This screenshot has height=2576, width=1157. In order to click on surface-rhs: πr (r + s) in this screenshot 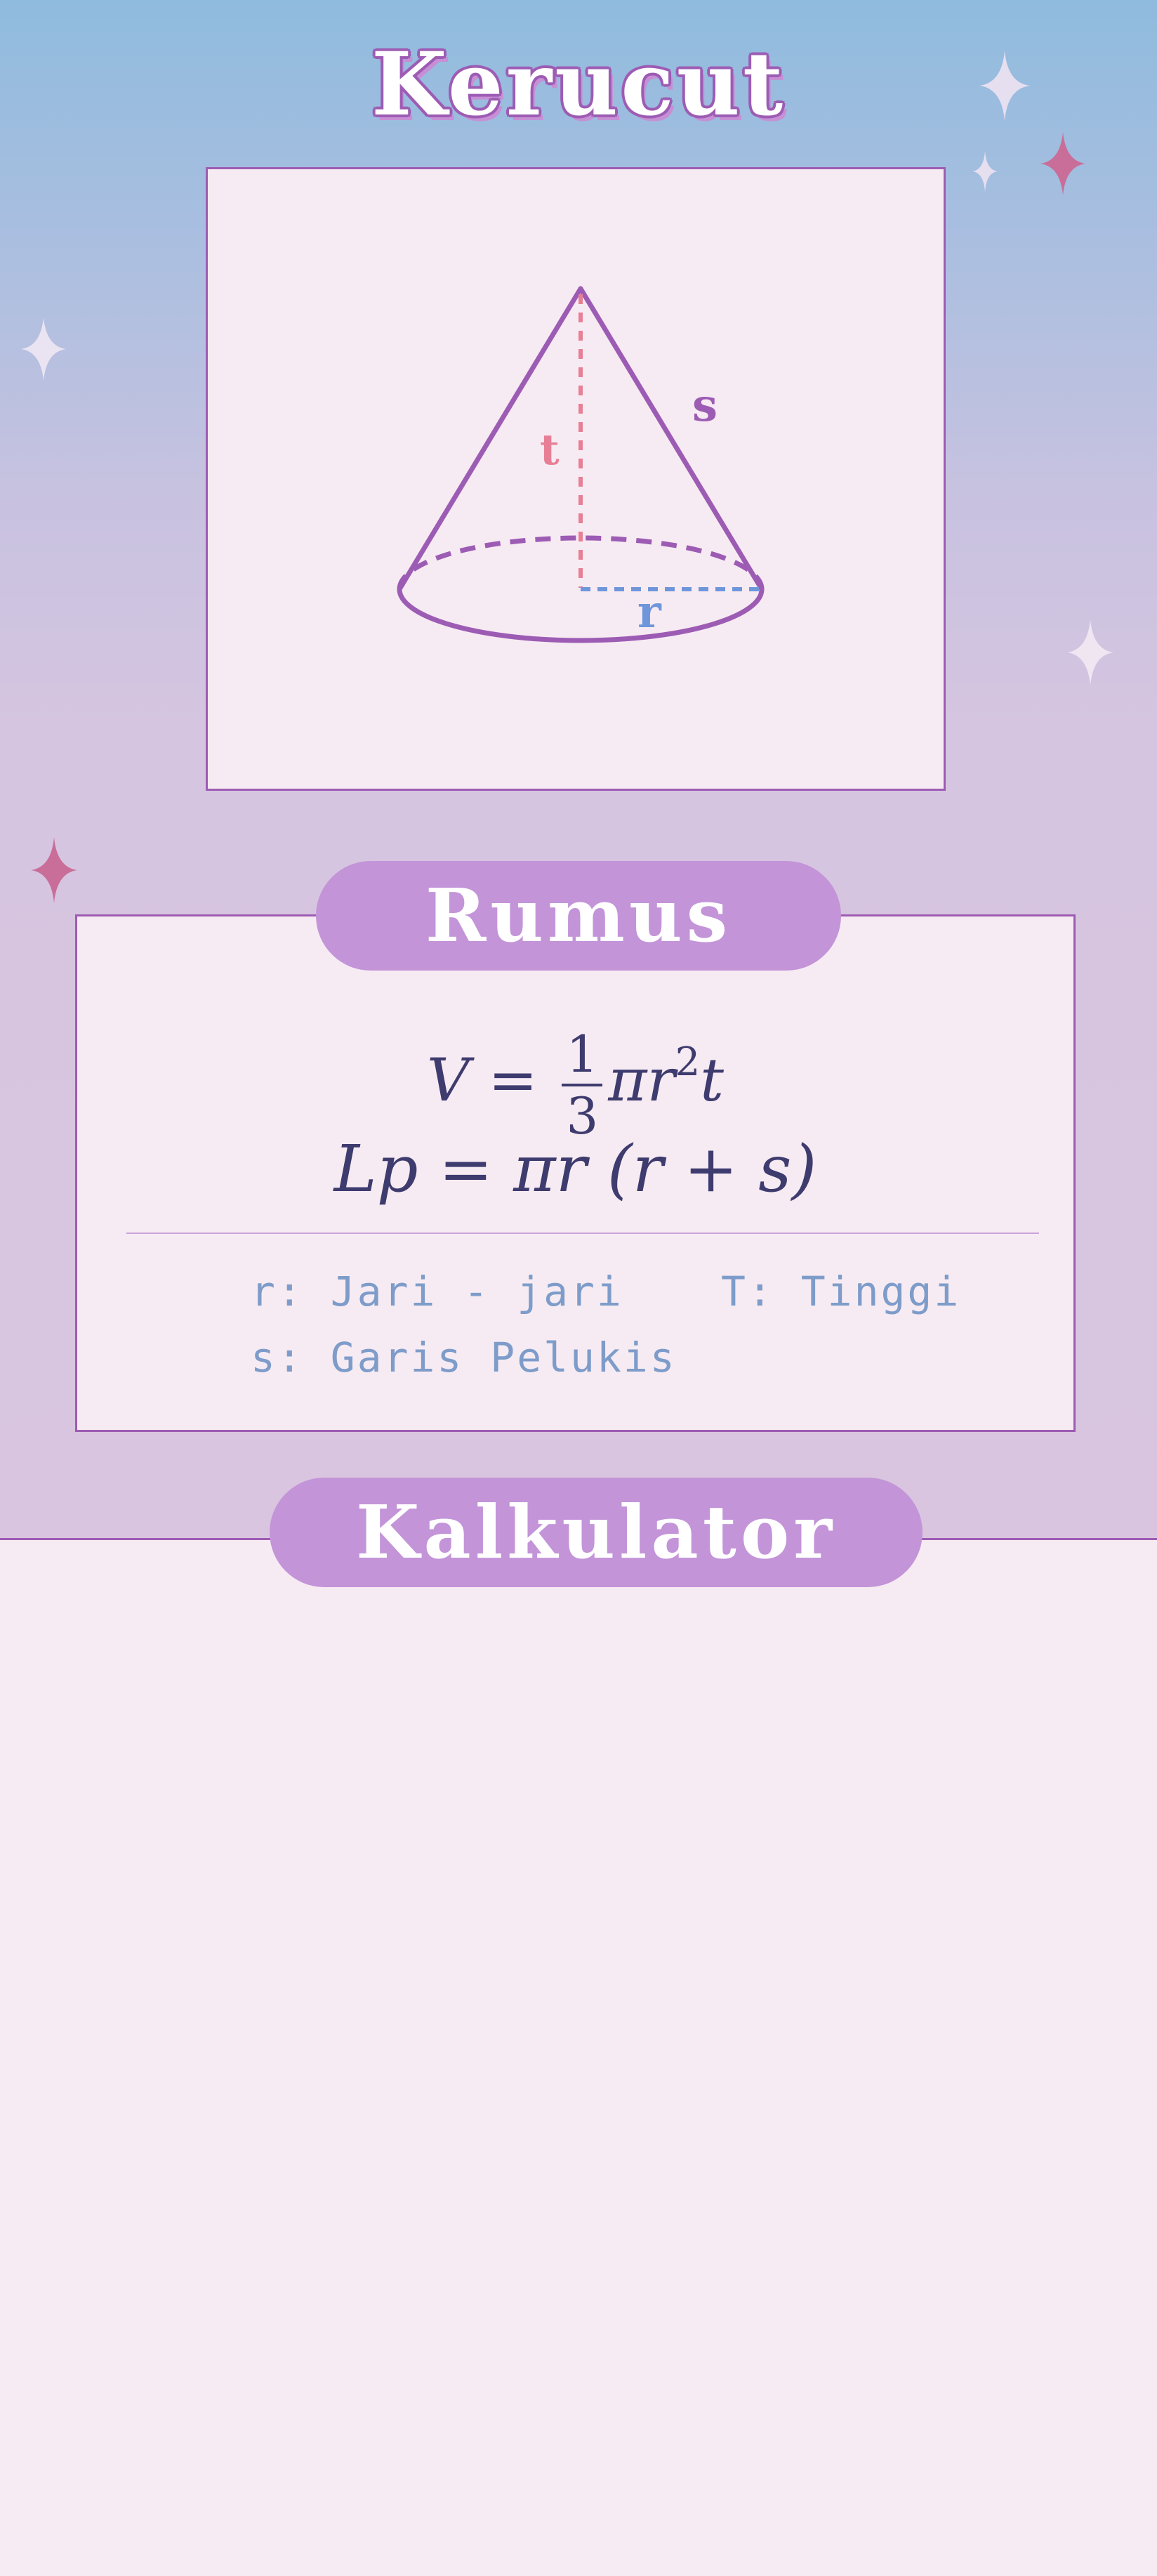, I will do `click(665, 1169)`.